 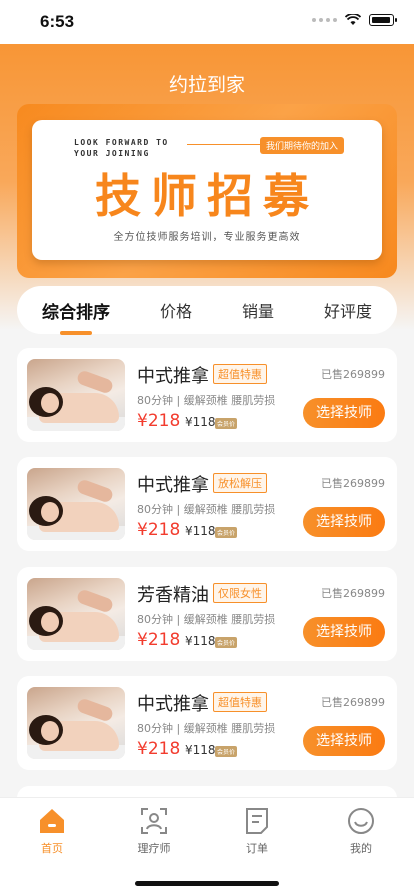 What do you see at coordinates (257, 848) in the screenshot?
I see `tab-orders-label: 订单` at bounding box center [257, 848].